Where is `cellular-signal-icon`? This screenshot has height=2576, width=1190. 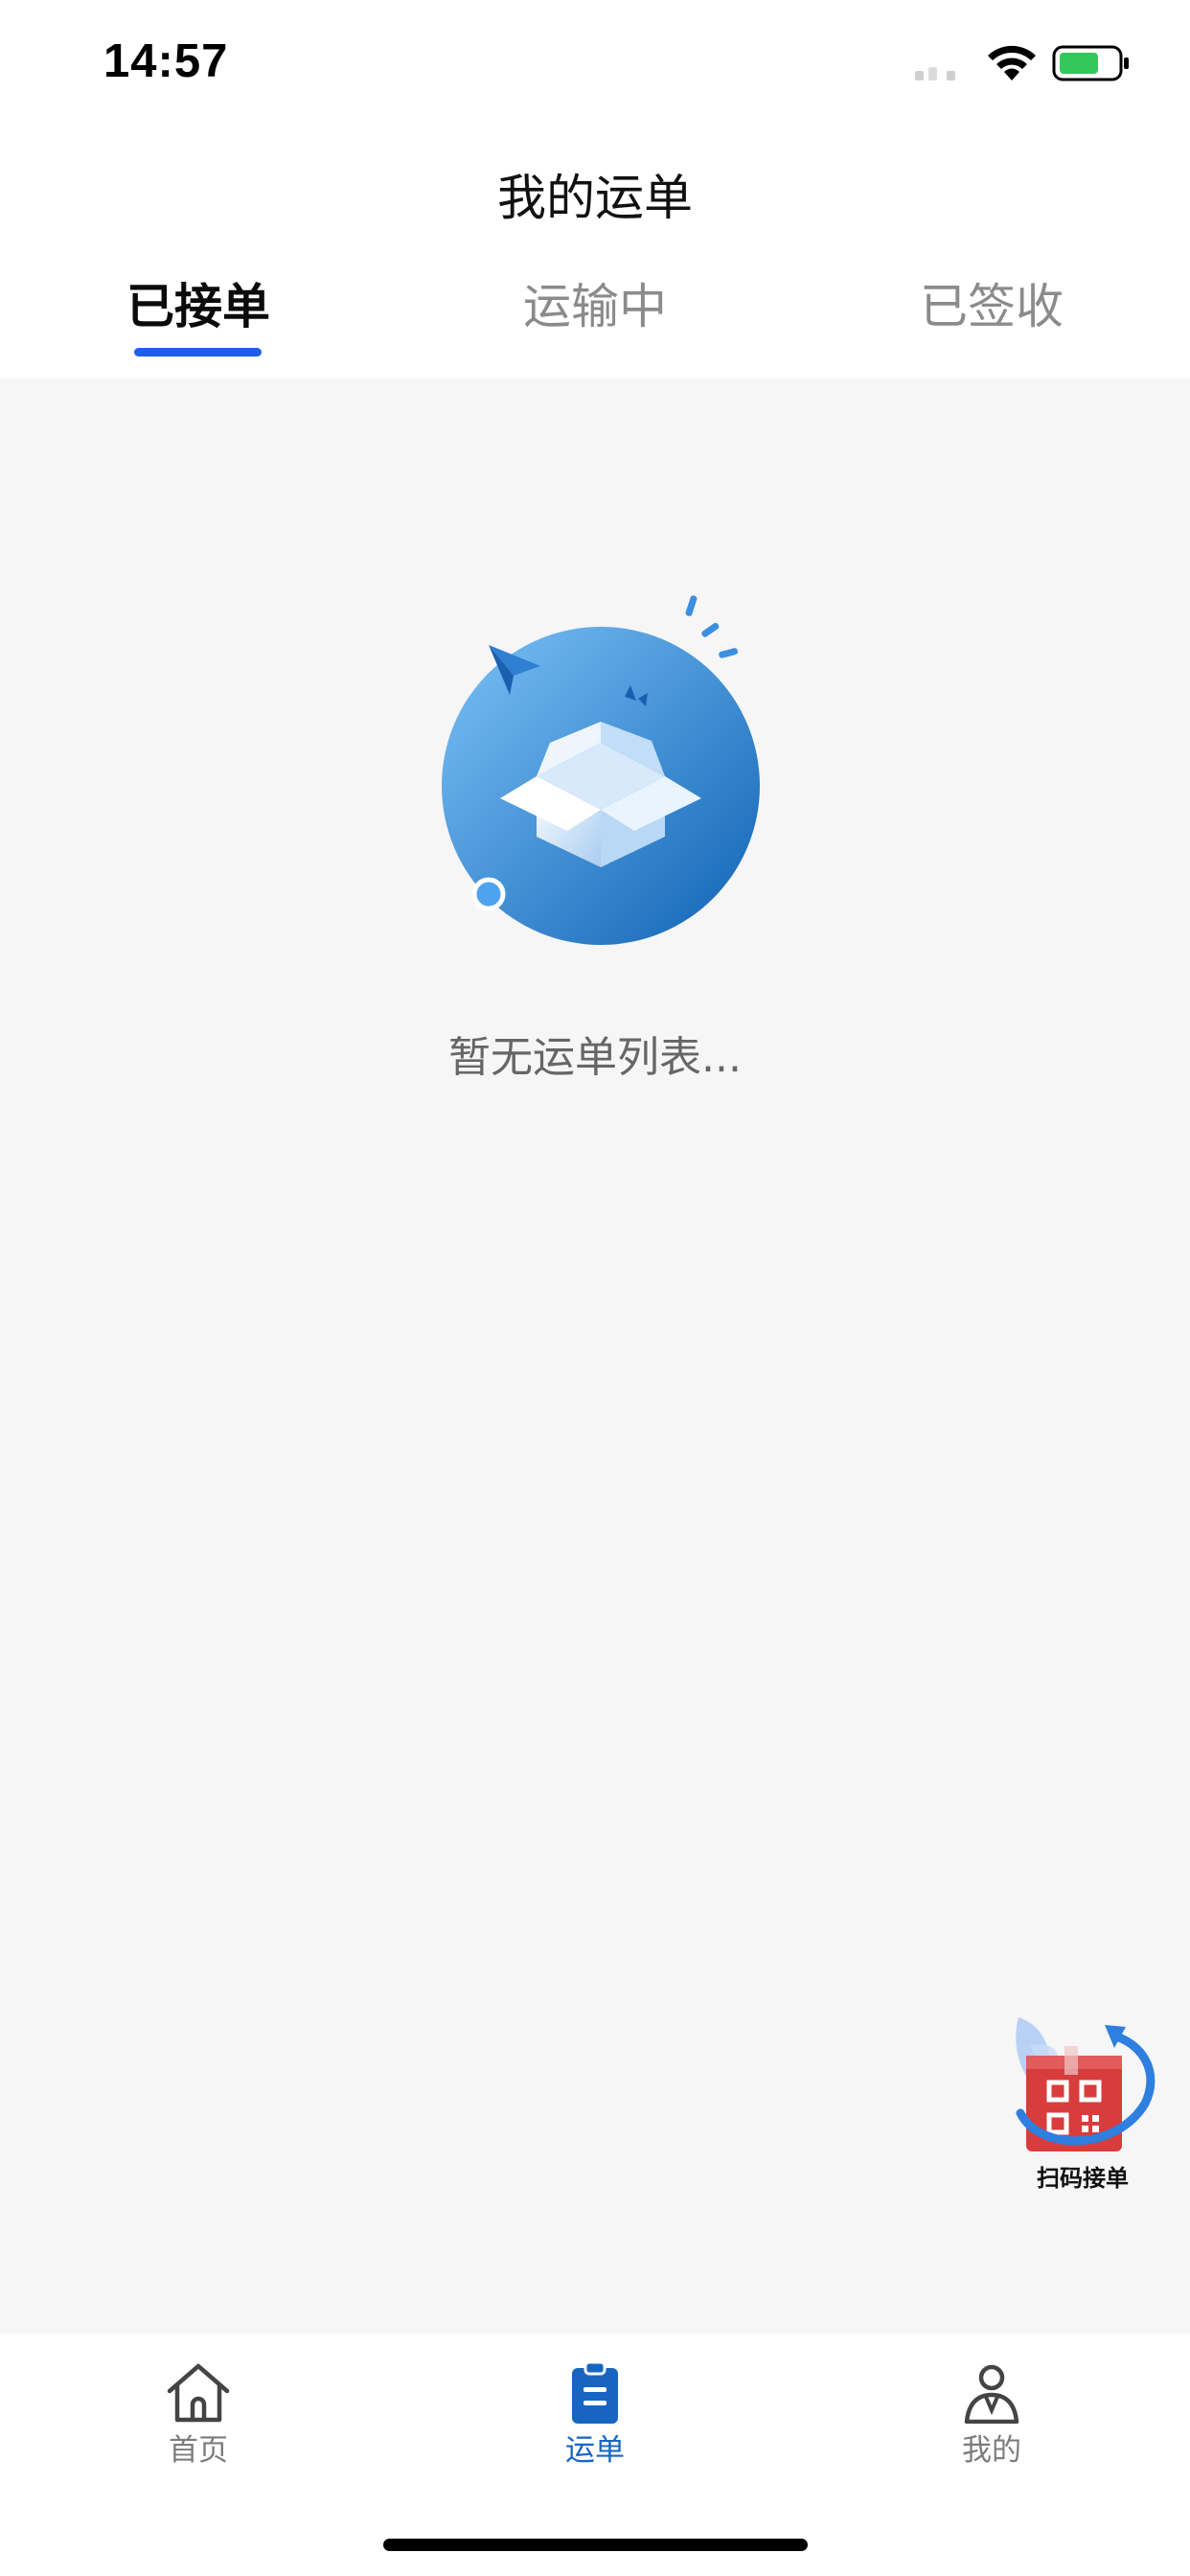 cellular-signal-icon is located at coordinates (935, 73).